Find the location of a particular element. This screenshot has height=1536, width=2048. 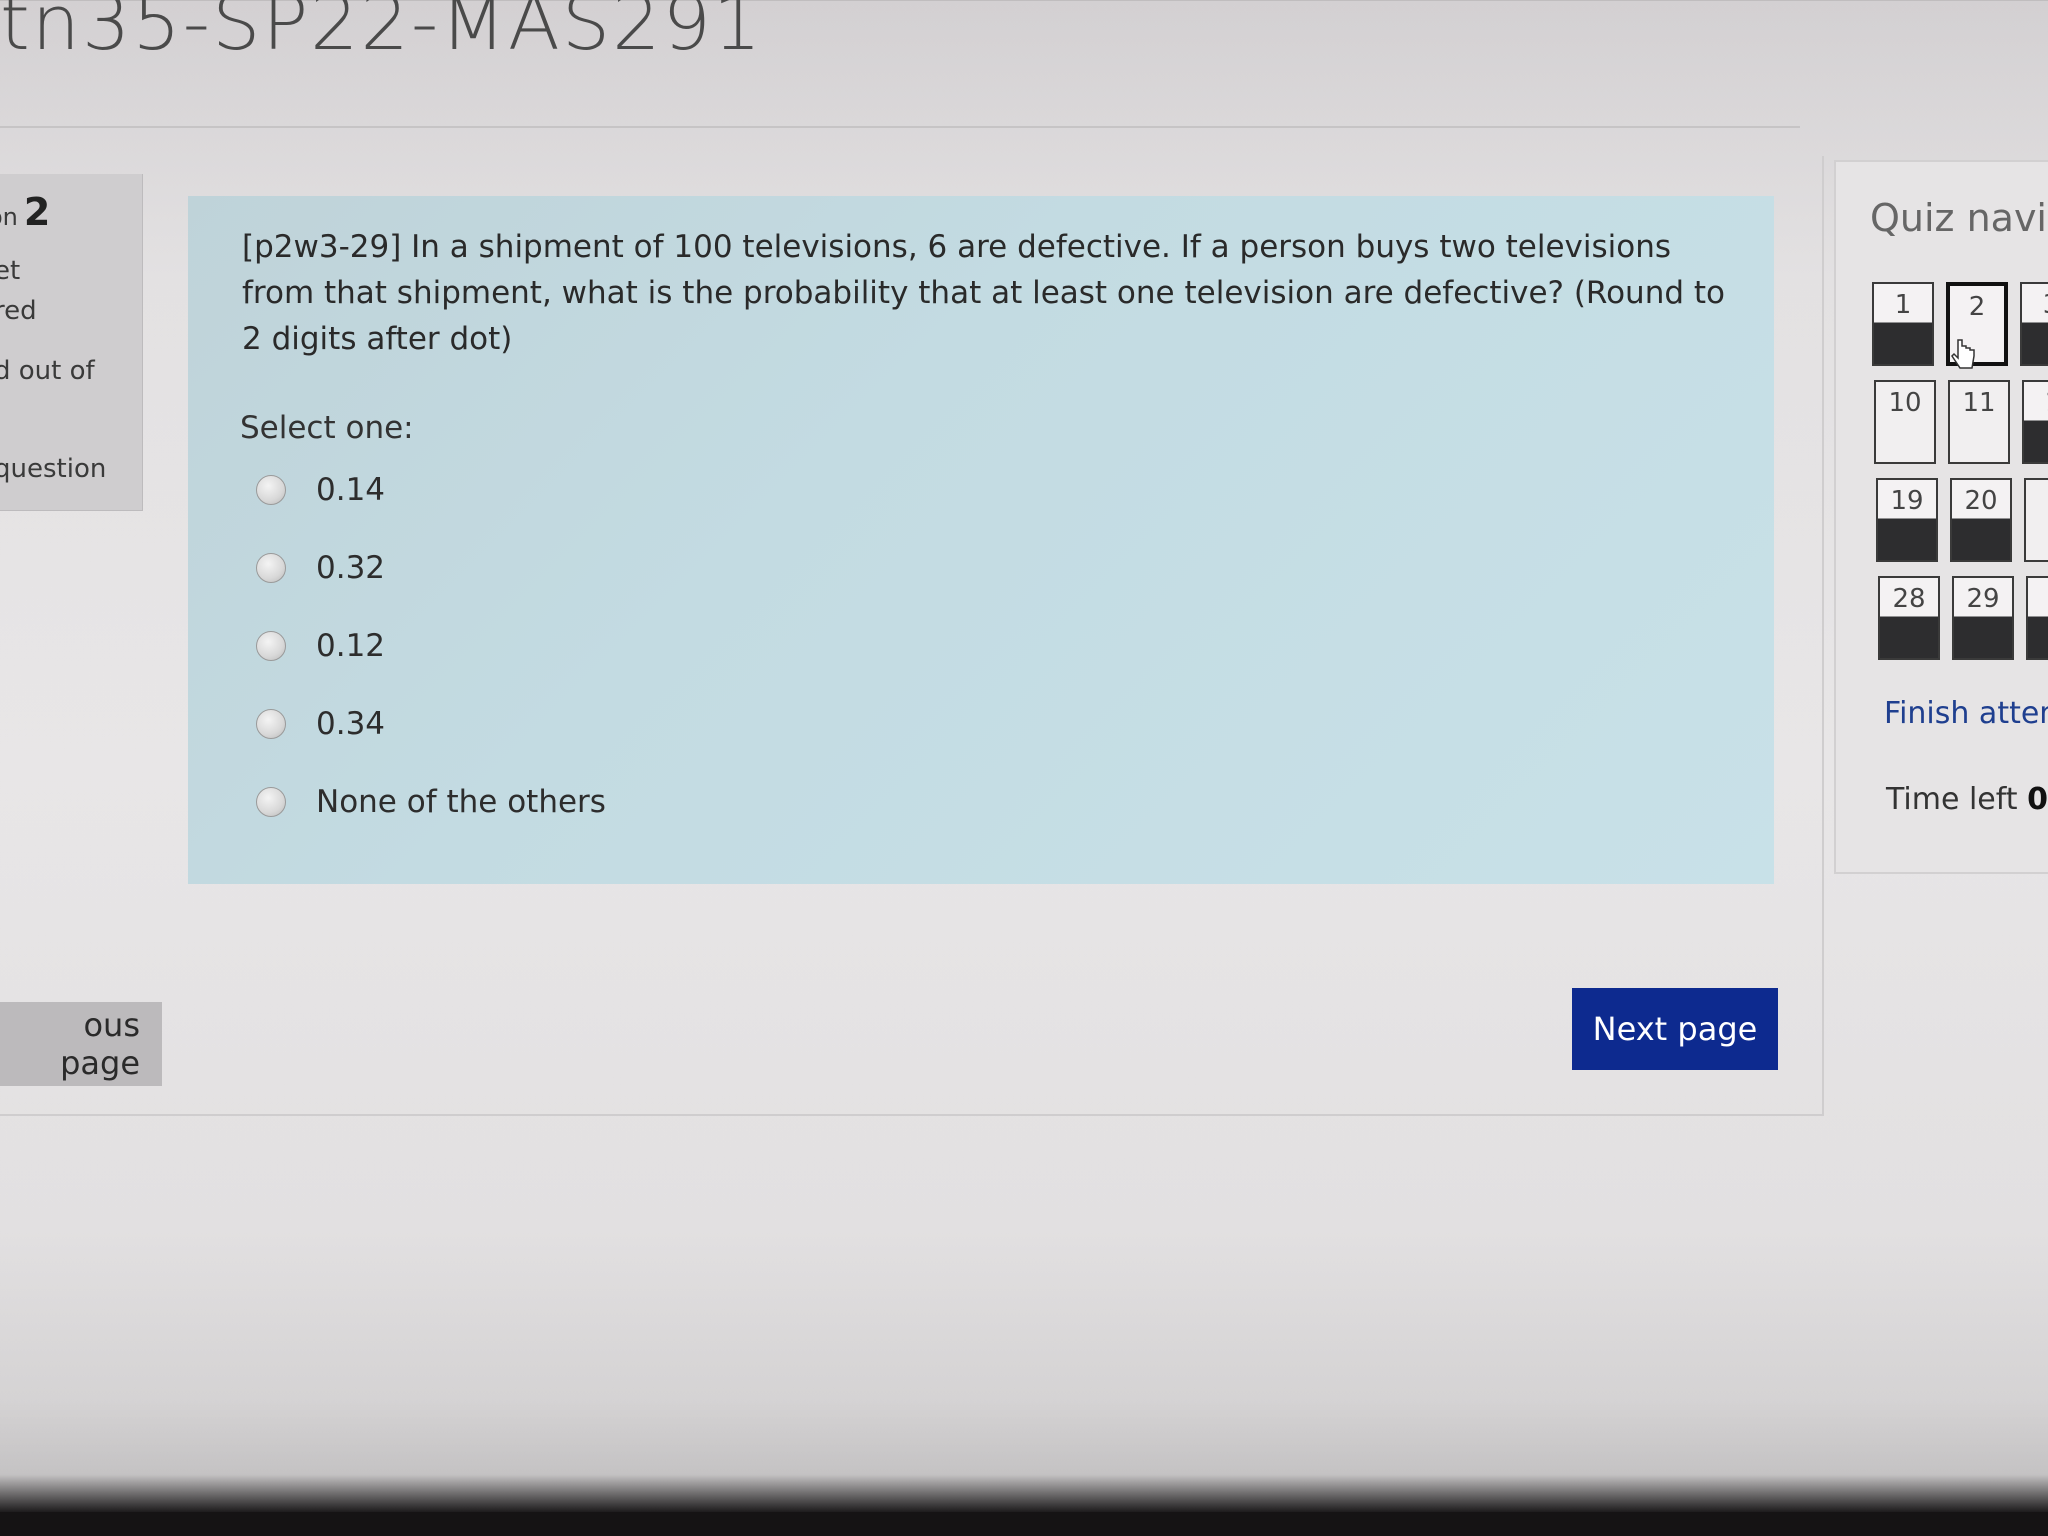

flag-question-link: question is located at coordinates (53, 469).